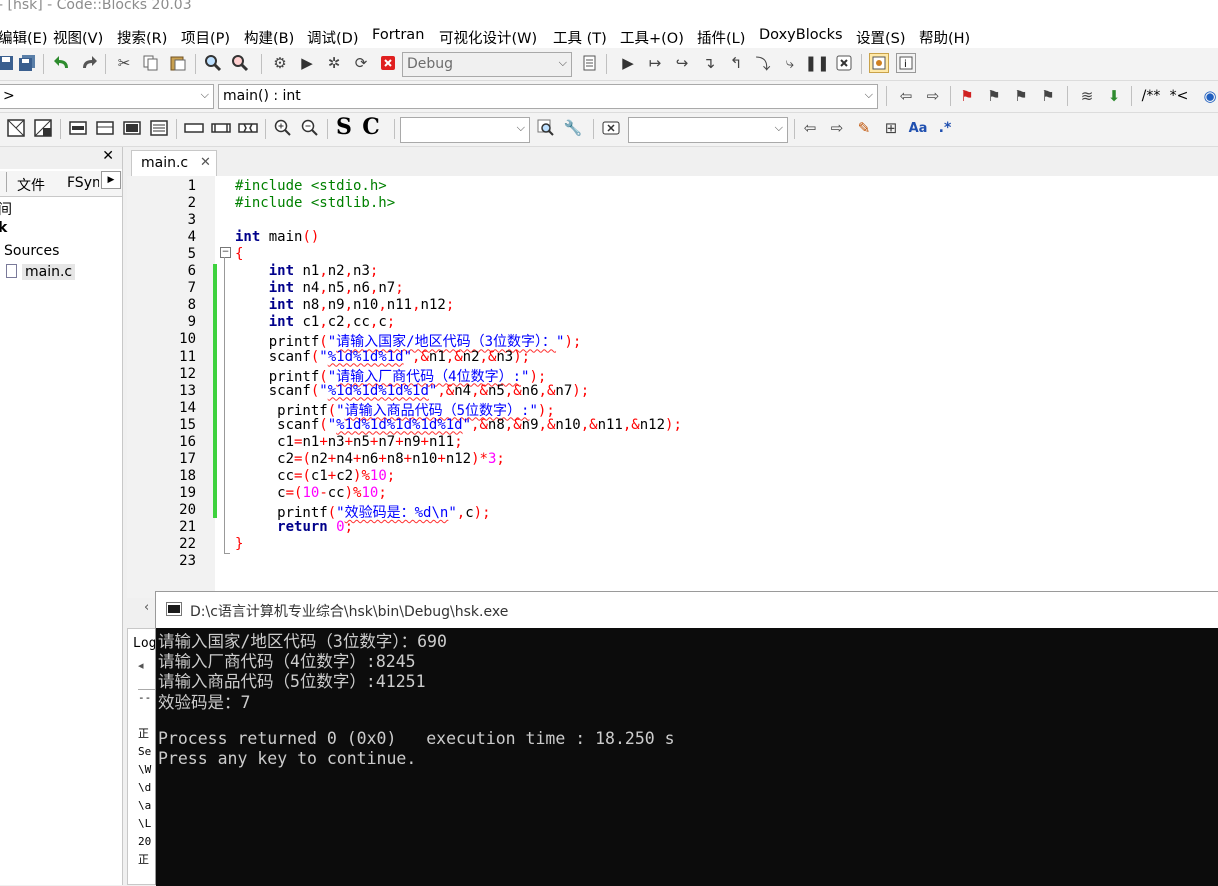 The image size is (1218, 886). Describe the element at coordinates (628, 63) in the screenshot. I see `debug-start-icon: ▶` at that location.